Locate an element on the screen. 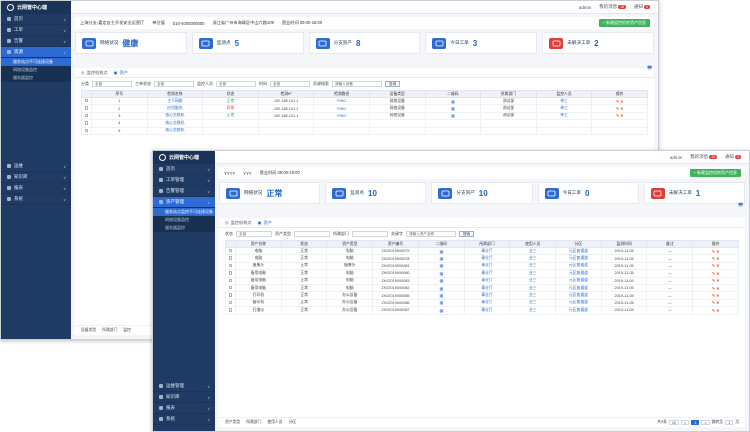 Image resolution: width=750 pixels, height=432 pixels. time-select: 全部 is located at coordinates (290, 84).